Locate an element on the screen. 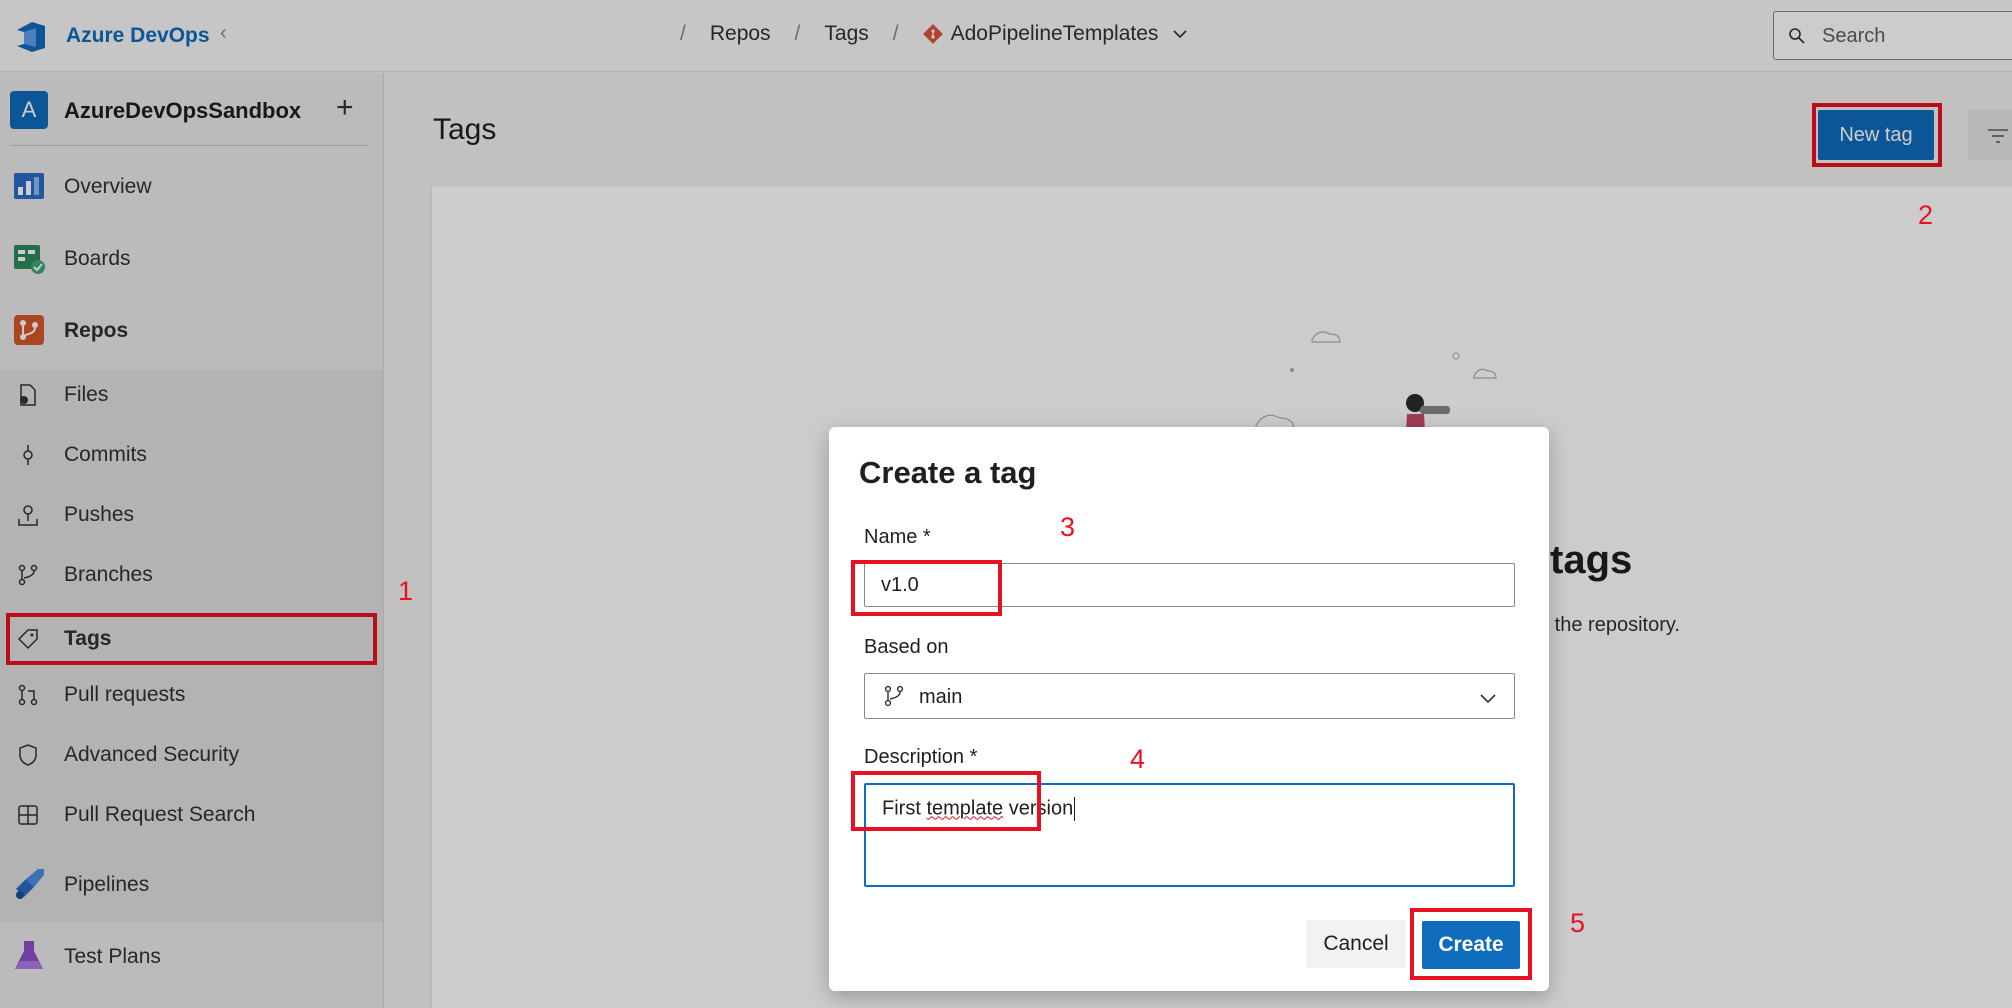 The width and height of the screenshot is (2012, 1008). annotation-number-3: 3 is located at coordinates (1068, 527).